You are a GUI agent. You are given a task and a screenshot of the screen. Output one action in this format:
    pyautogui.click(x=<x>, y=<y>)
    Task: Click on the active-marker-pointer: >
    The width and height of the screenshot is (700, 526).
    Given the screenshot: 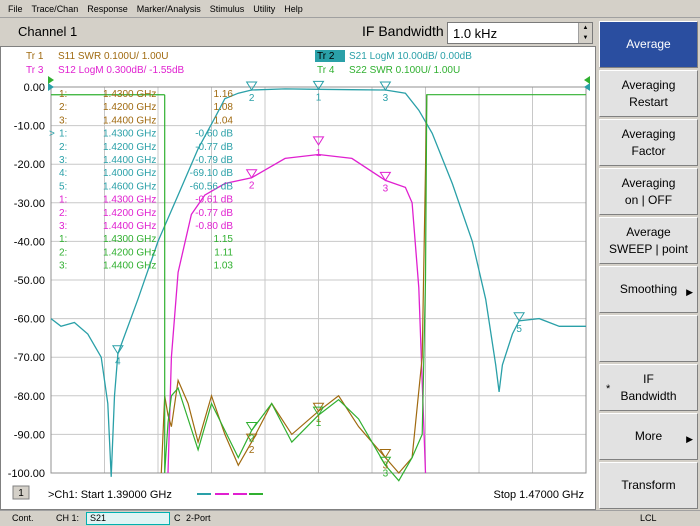 What is the action you would take?
    pyautogui.click(x=52, y=134)
    